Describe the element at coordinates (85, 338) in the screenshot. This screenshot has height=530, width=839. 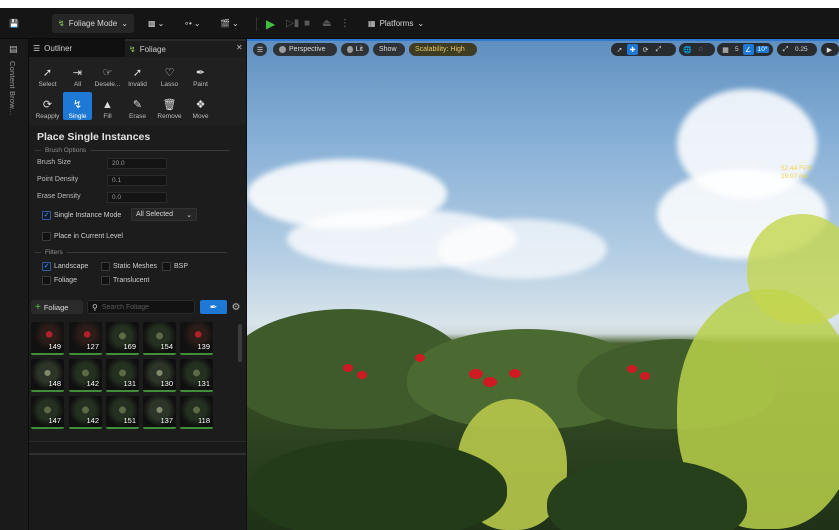
I see `foliage-type-tile: 127` at that location.